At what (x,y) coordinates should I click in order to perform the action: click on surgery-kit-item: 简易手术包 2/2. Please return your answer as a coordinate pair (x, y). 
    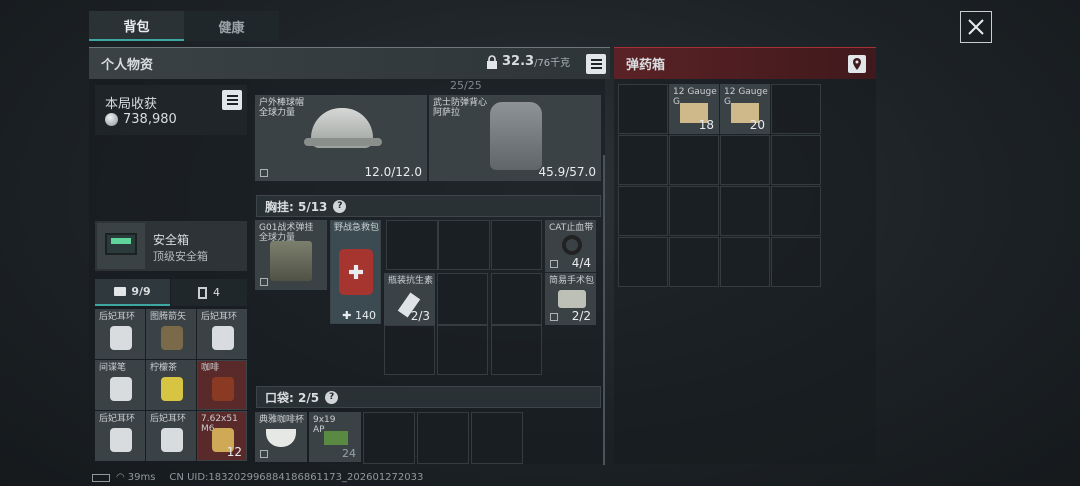
    Looking at the image, I should click on (570, 299).